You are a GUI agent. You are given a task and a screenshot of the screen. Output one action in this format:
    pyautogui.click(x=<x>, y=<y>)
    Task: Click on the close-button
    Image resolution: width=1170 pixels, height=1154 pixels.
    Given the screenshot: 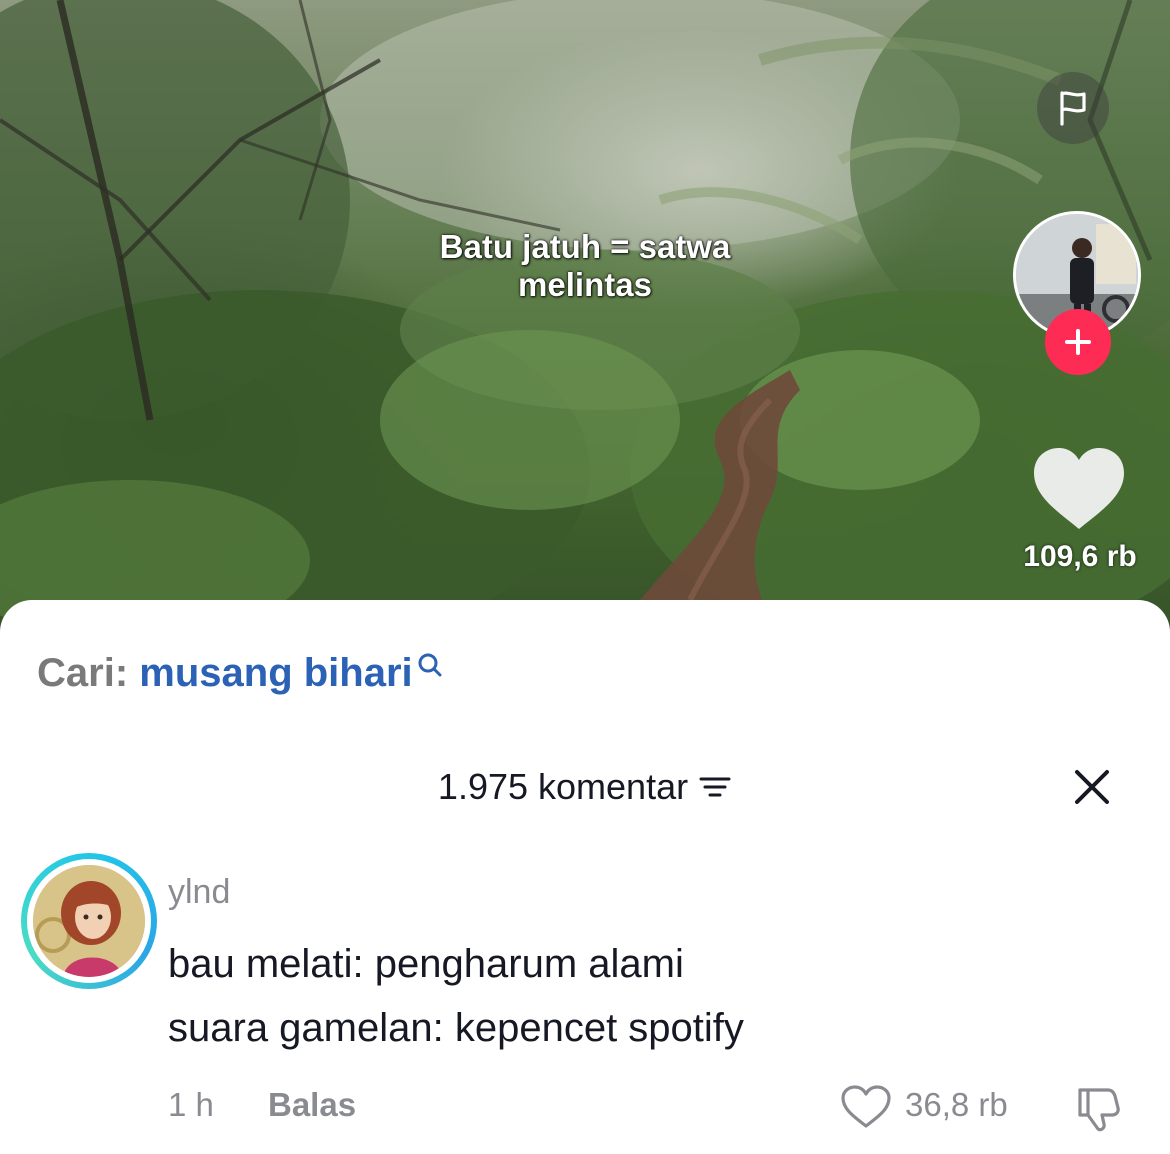 What is the action you would take?
    pyautogui.click(x=1092, y=787)
    